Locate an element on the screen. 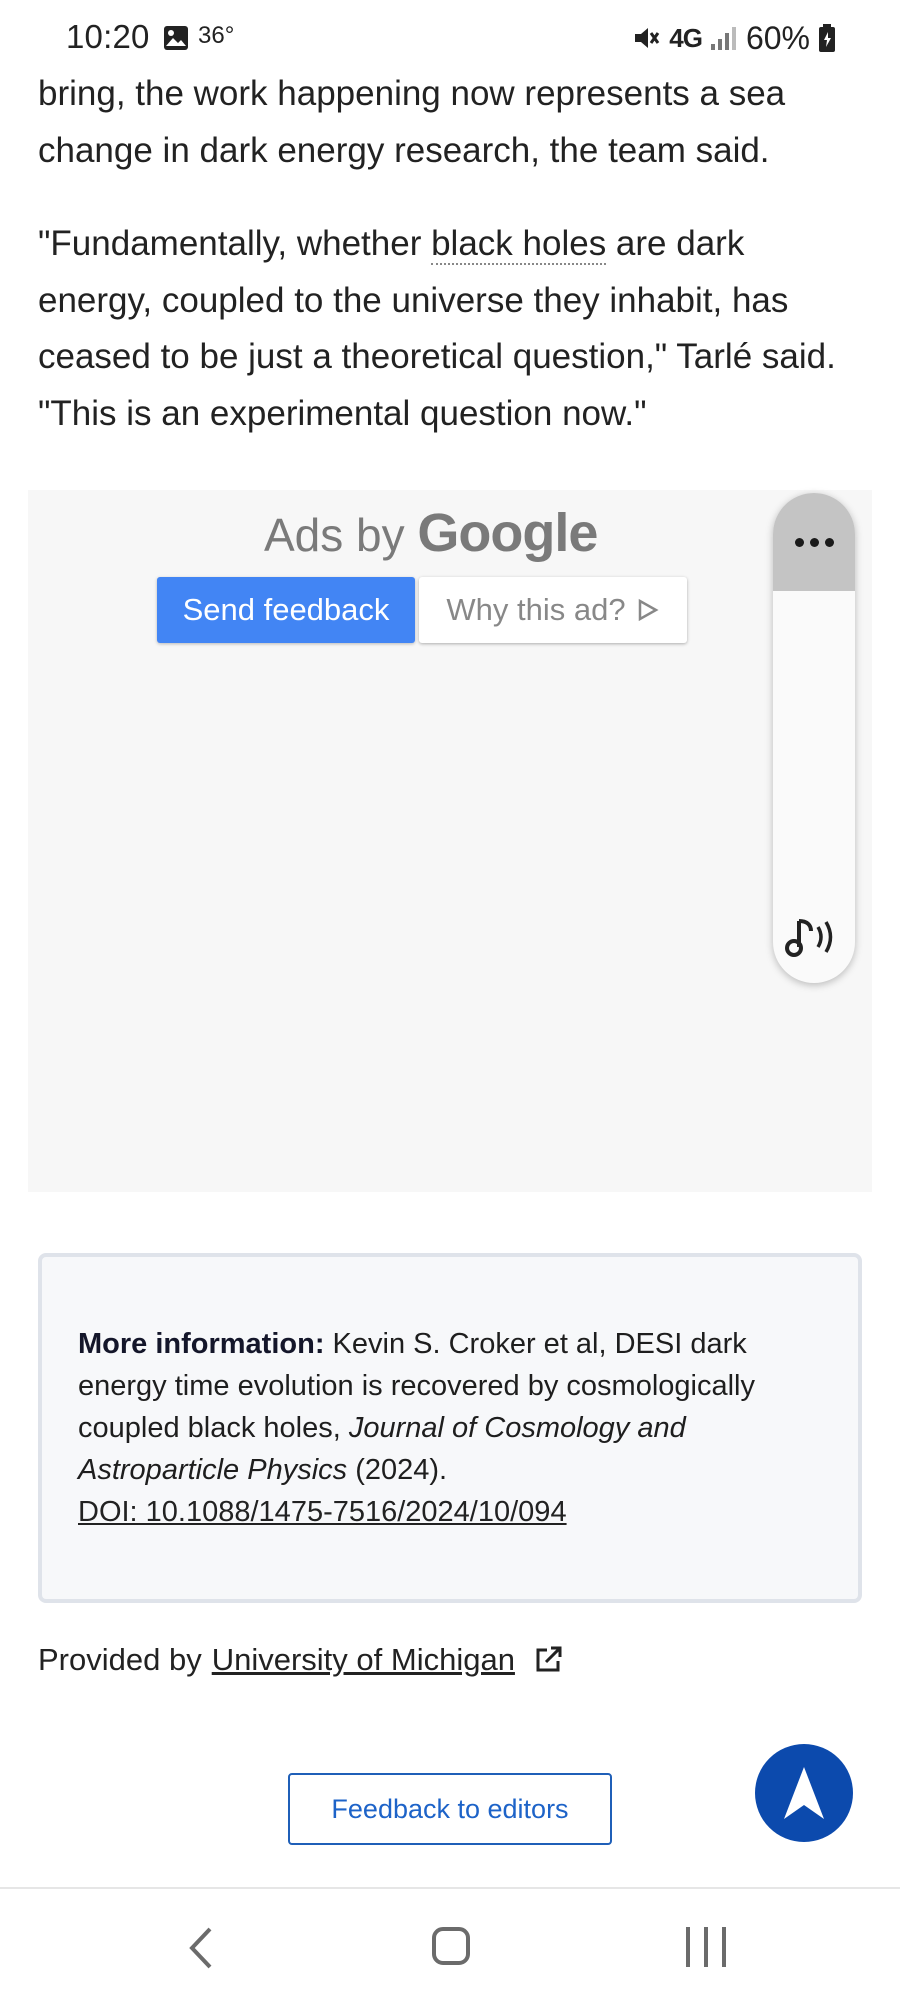  more-information-label: More information: is located at coordinates (201, 1344).